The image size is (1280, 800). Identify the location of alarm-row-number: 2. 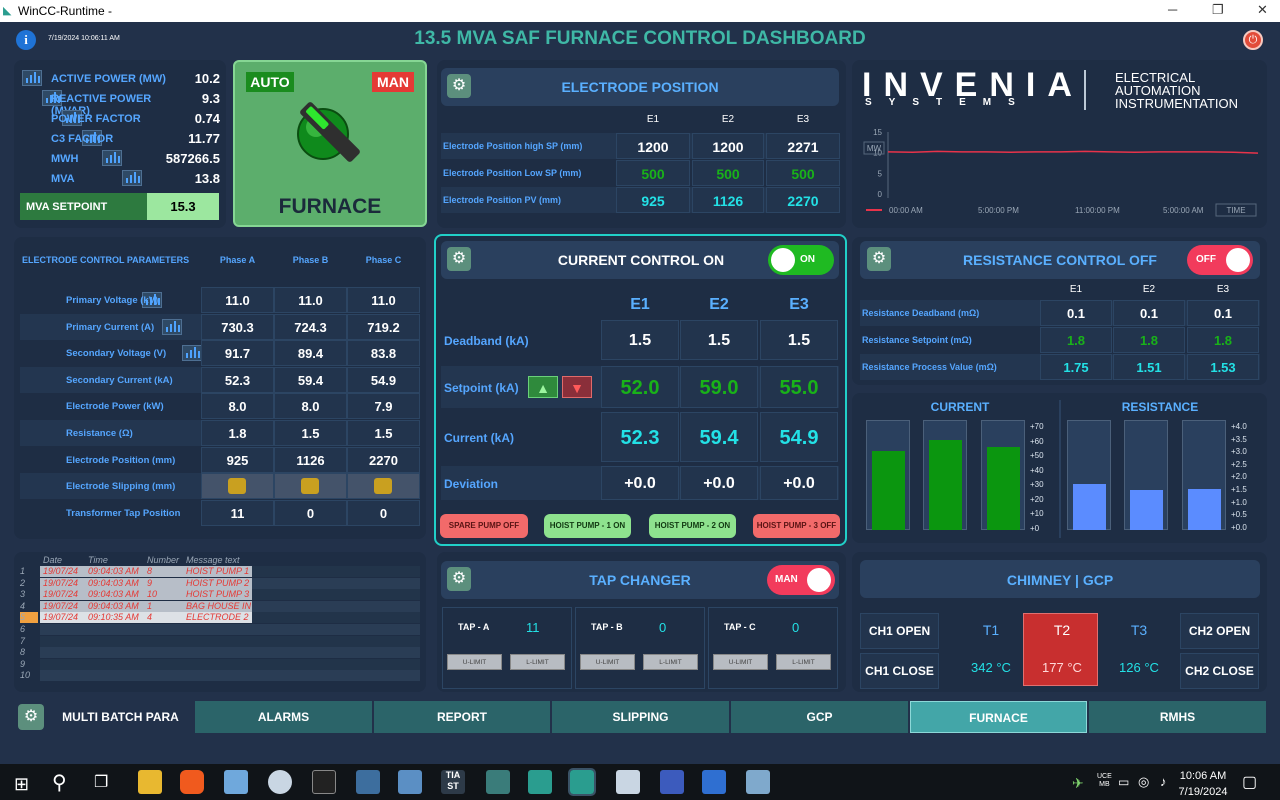
(23, 582).